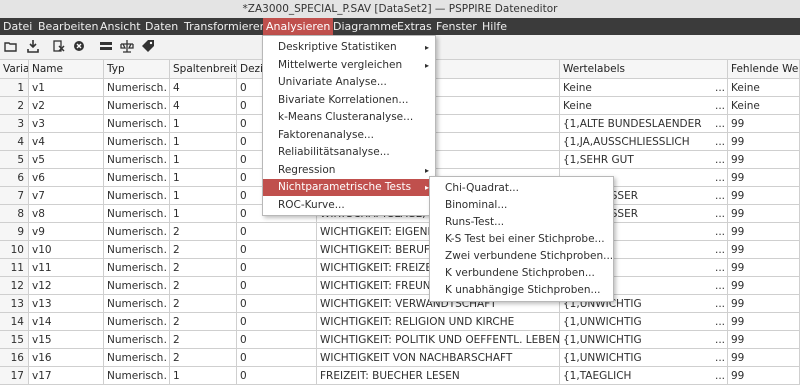 This screenshot has height=388, width=800. What do you see at coordinates (14, 322) in the screenshot?
I see `row-number: 14` at bounding box center [14, 322].